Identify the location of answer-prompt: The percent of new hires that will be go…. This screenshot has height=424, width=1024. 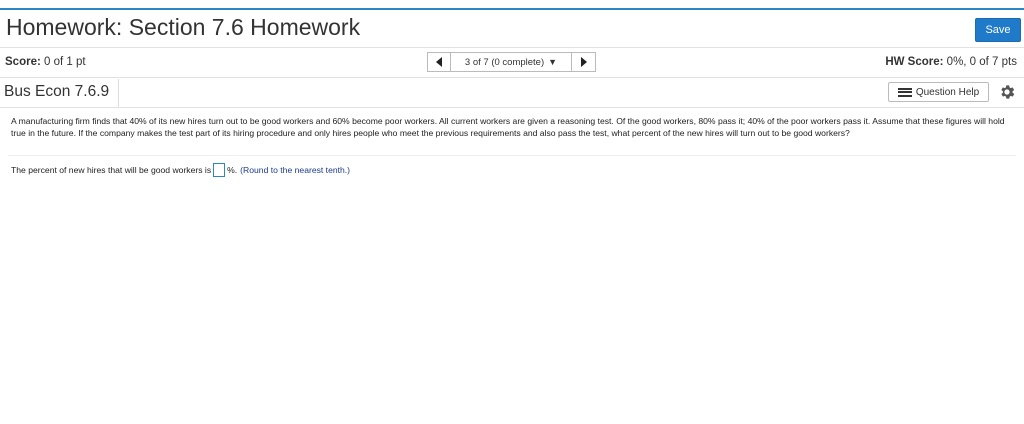
(111, 170).